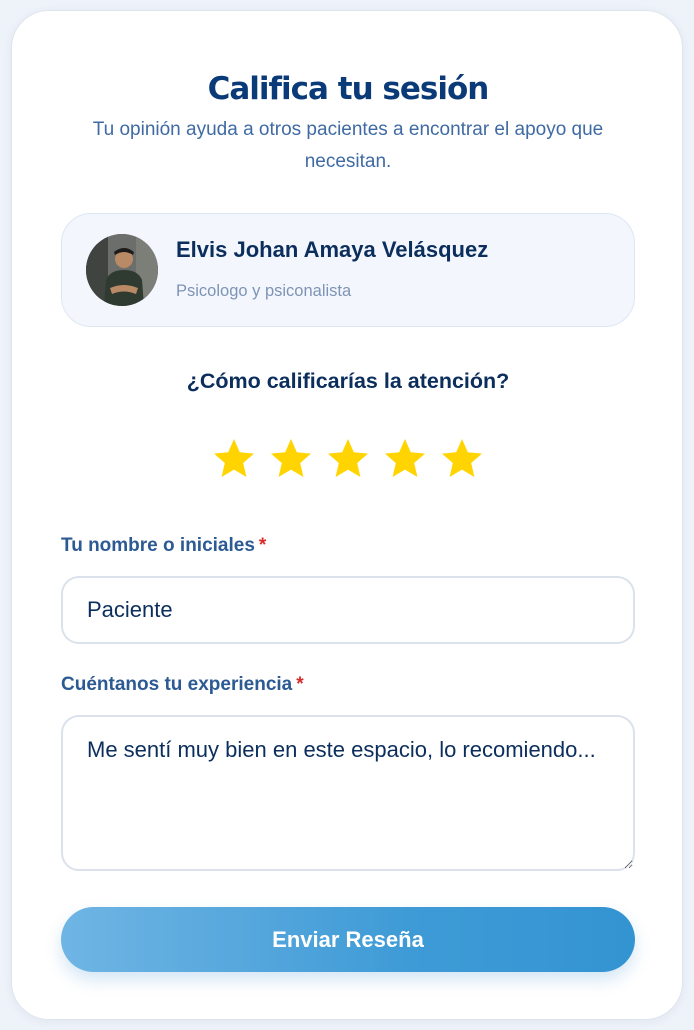  I want to click on experience-label-text: Cuéntanos tu experiencia, so click(177, 684).